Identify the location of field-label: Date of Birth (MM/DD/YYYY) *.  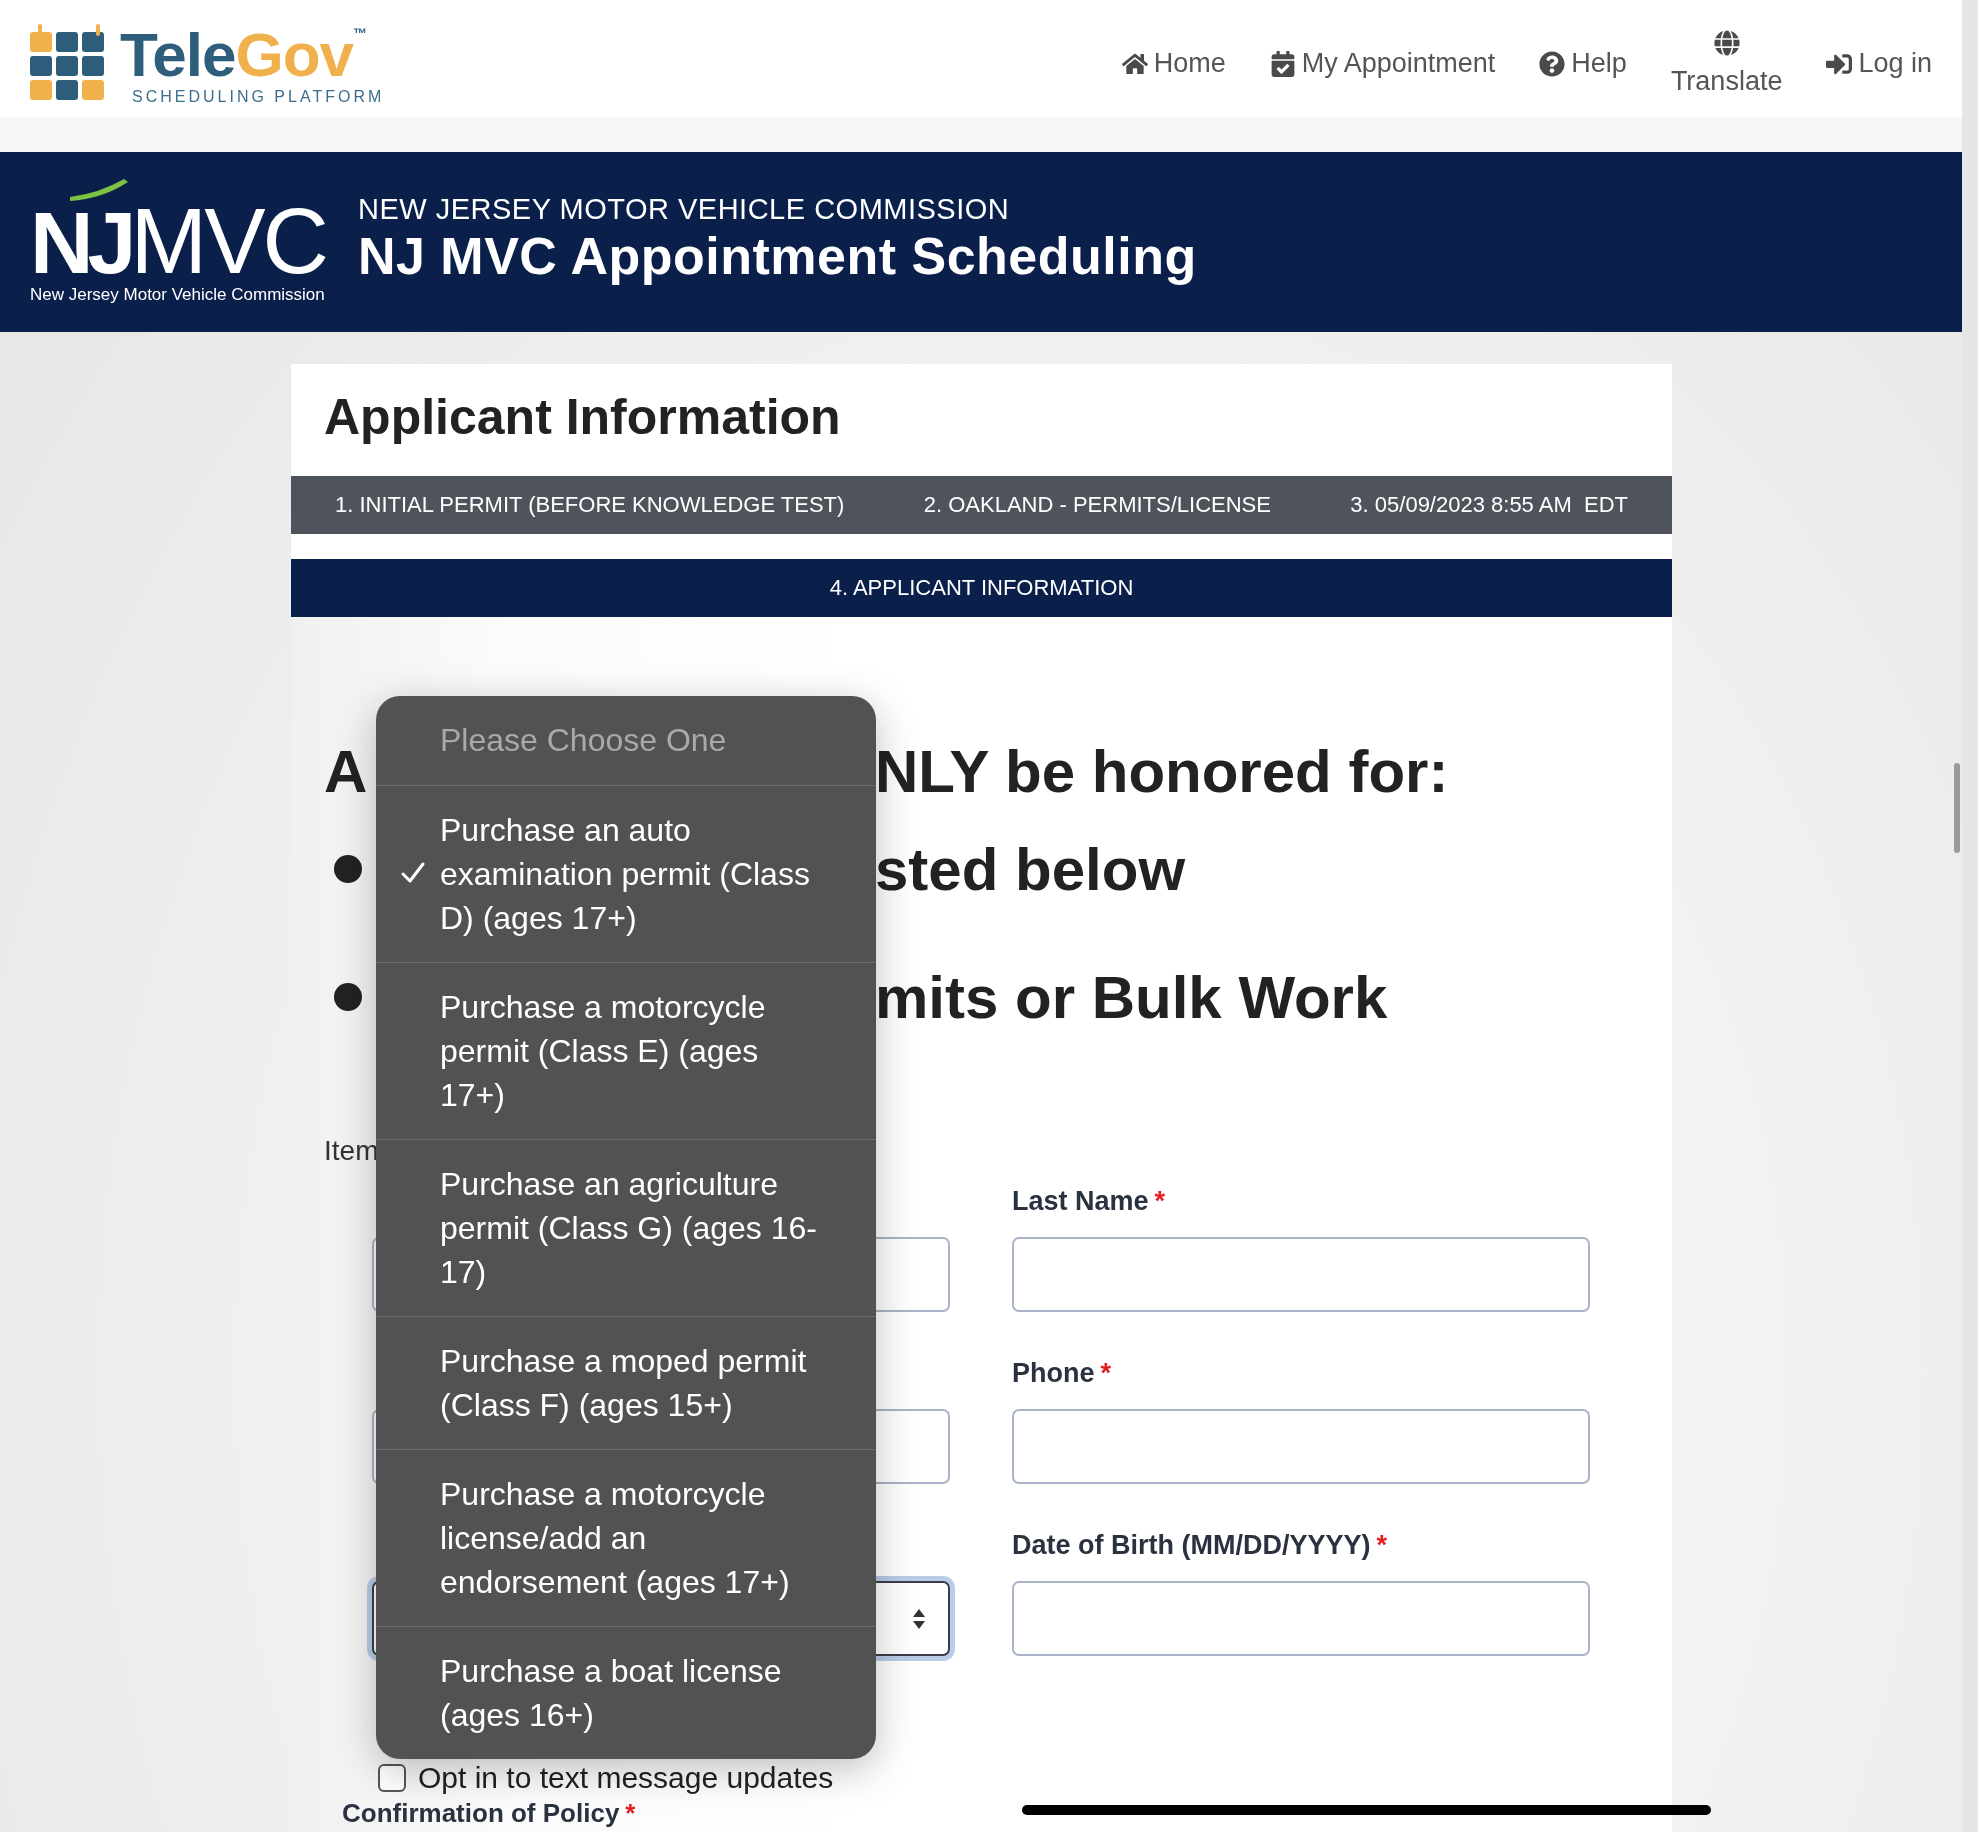
(1200, 1545).